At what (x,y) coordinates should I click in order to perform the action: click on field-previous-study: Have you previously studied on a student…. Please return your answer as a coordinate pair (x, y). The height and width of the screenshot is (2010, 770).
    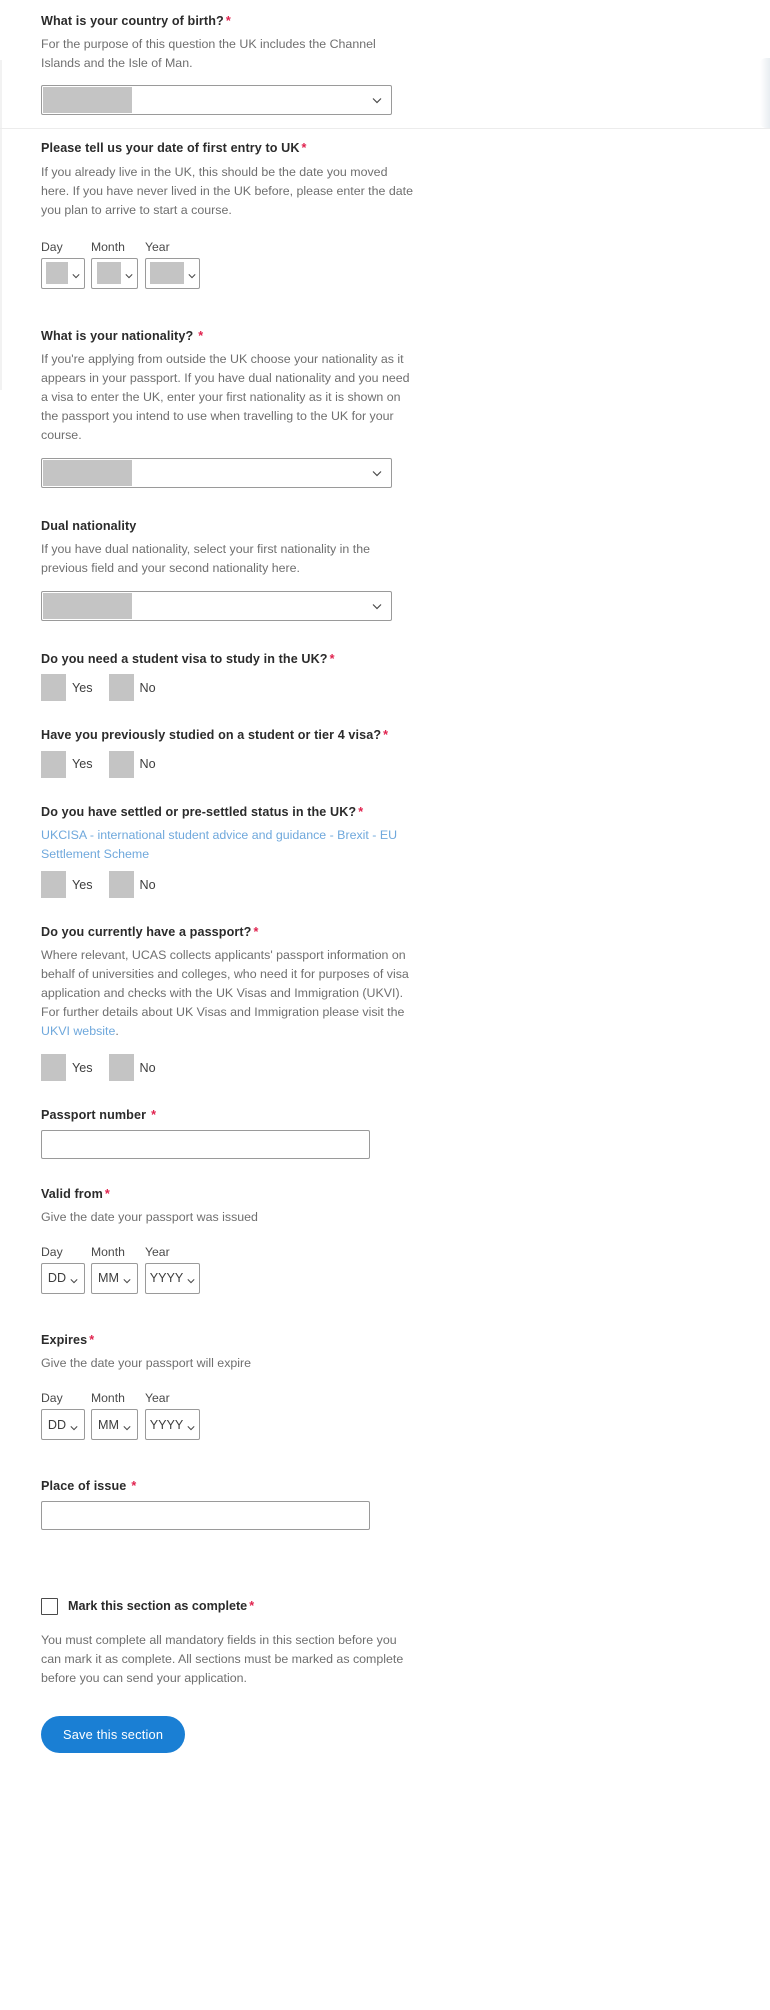
    Looking at the image, I should click on (341, 752).